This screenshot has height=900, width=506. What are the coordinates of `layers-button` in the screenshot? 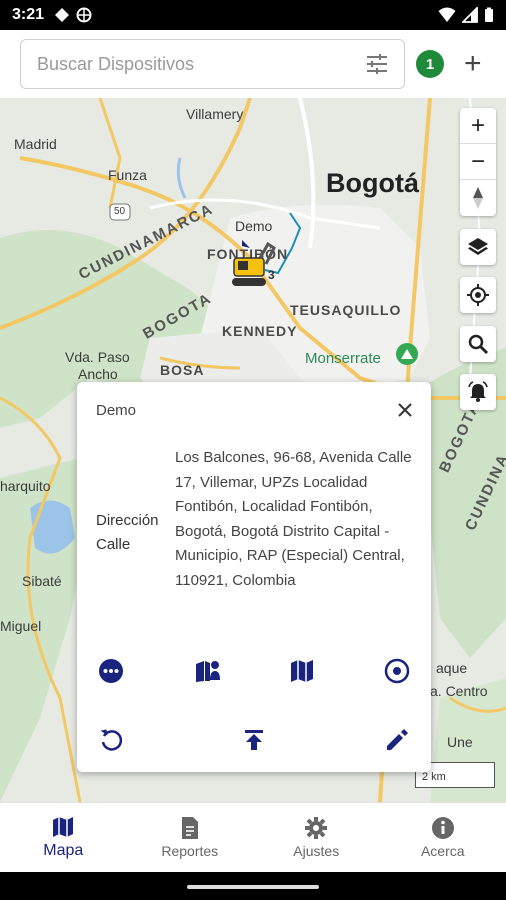 It's located at (478, 247).